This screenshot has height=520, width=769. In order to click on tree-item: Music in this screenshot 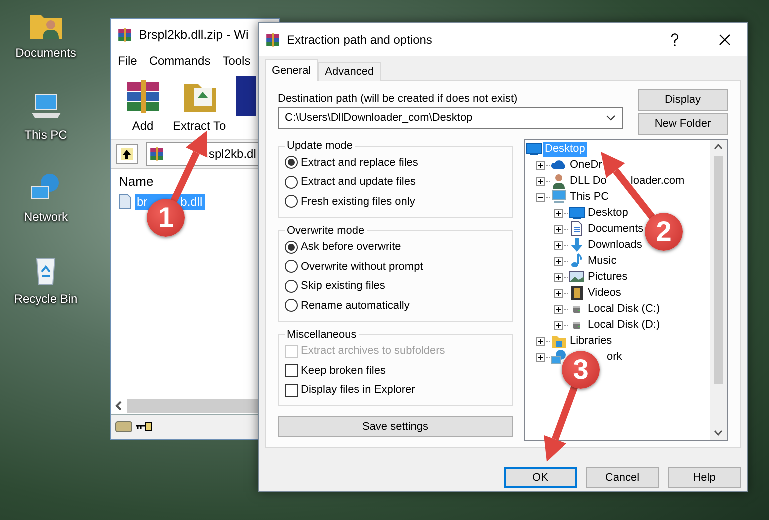, I will do `click(602, 261)`.